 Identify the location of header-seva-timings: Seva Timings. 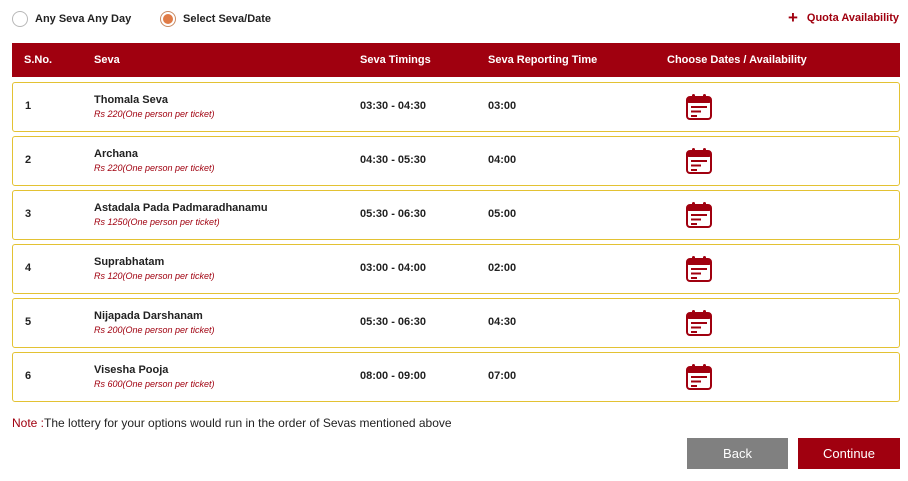
(395, 60).